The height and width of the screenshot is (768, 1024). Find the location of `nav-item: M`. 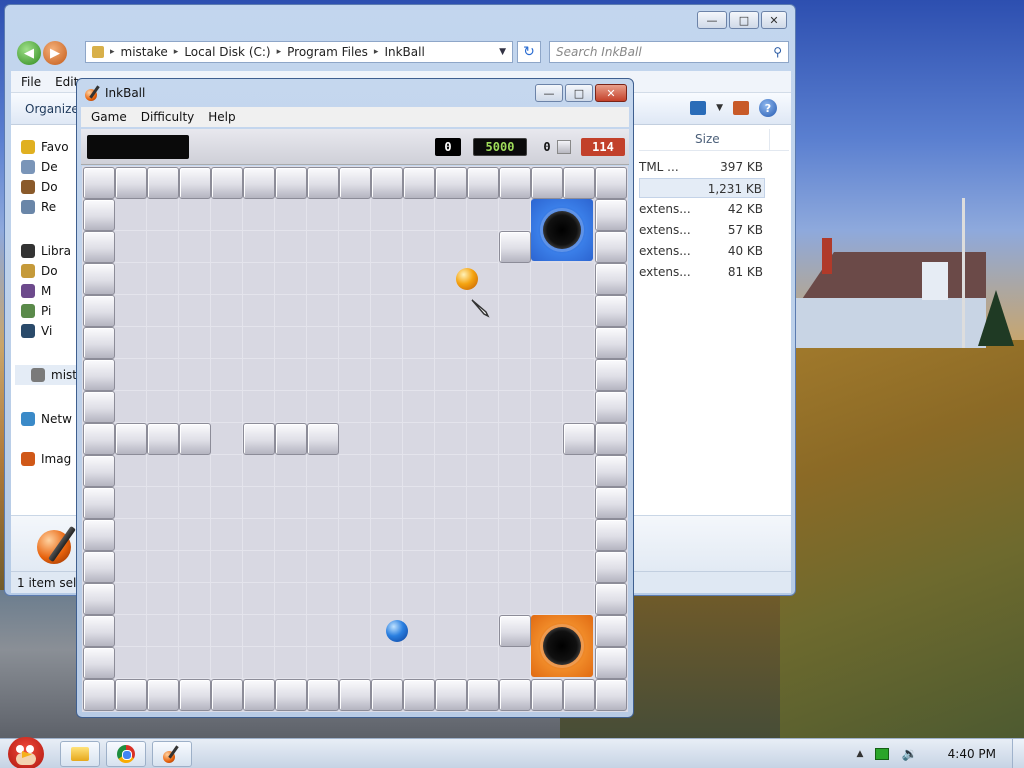

nav-item: M is located at coordinates (36, 291).